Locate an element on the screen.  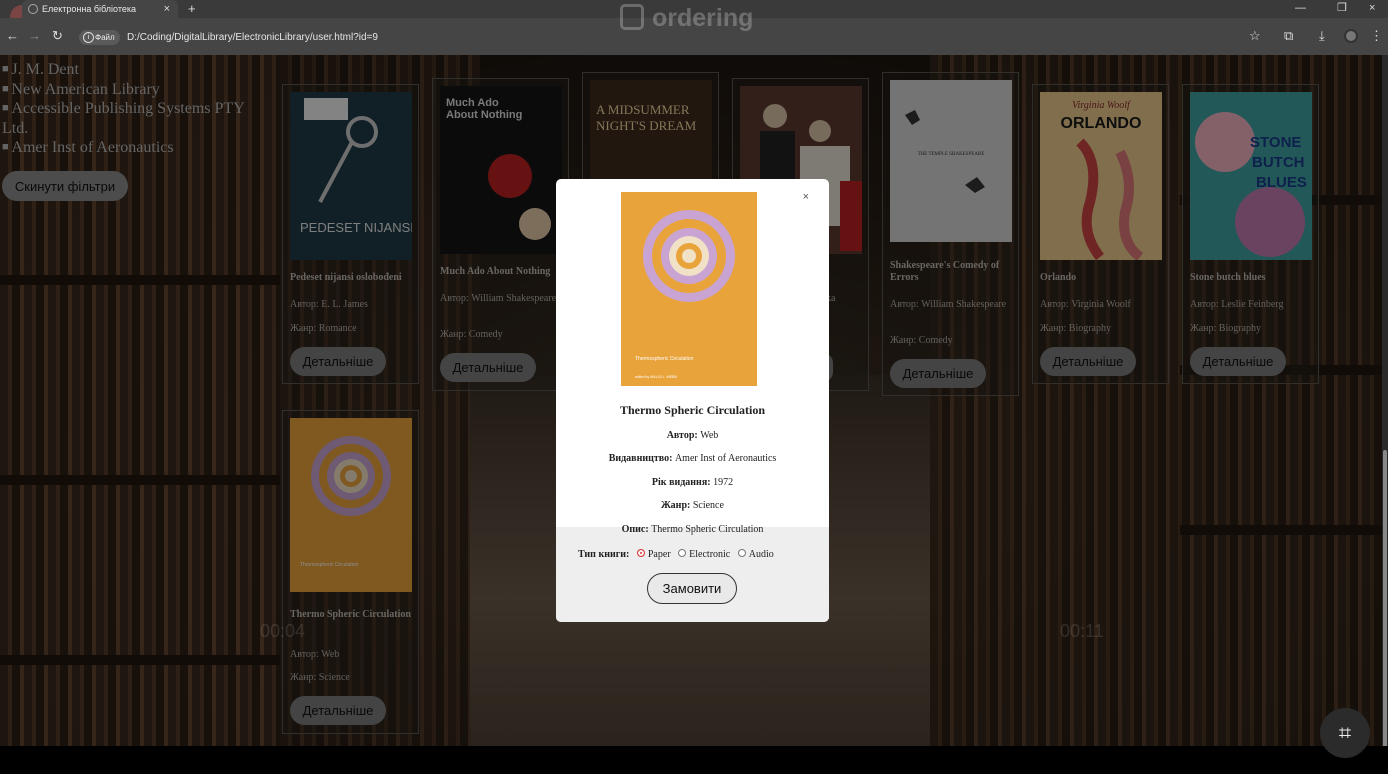
forward-icon: → is located at coordinates (34, 36).